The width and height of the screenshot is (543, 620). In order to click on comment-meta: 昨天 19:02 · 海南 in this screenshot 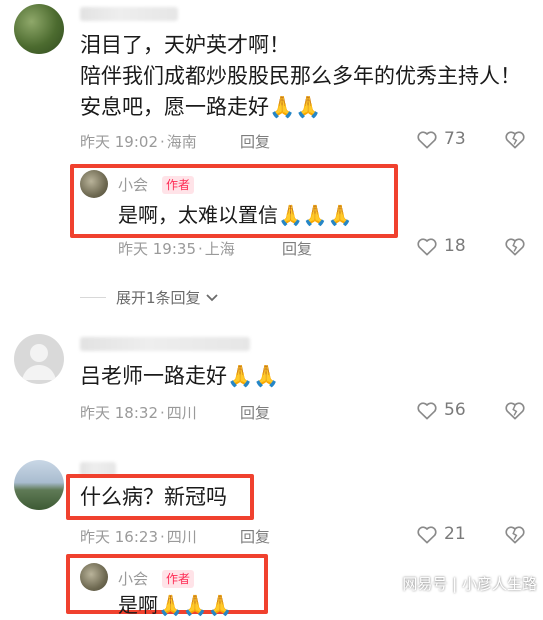, I will do `click(138, 142)`.